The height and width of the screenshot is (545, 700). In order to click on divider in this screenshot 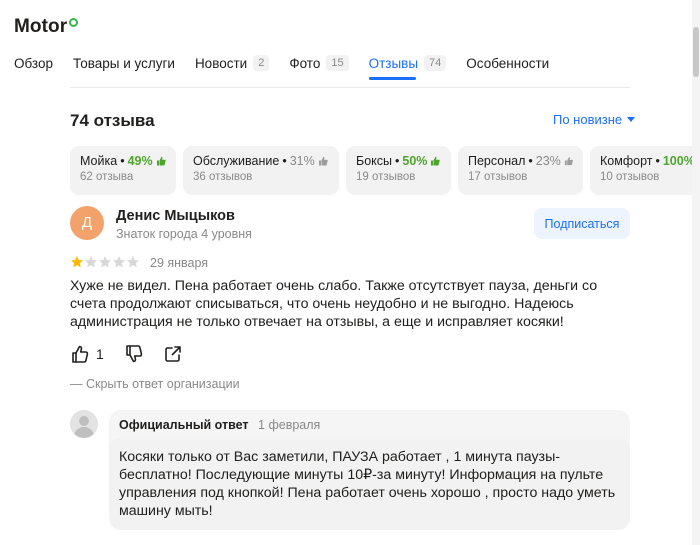, I will do `click(350, 87)`.